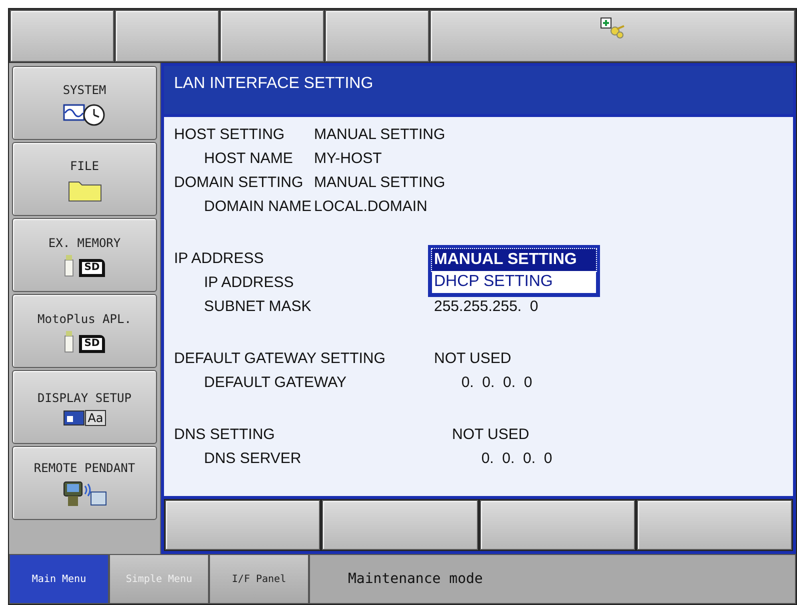 The image size is (797, 605). Describe the element at coordinates (478, 90) in the screenshot. I see `panel-title-bar: LAN INTERFACE SETTING` at that location.